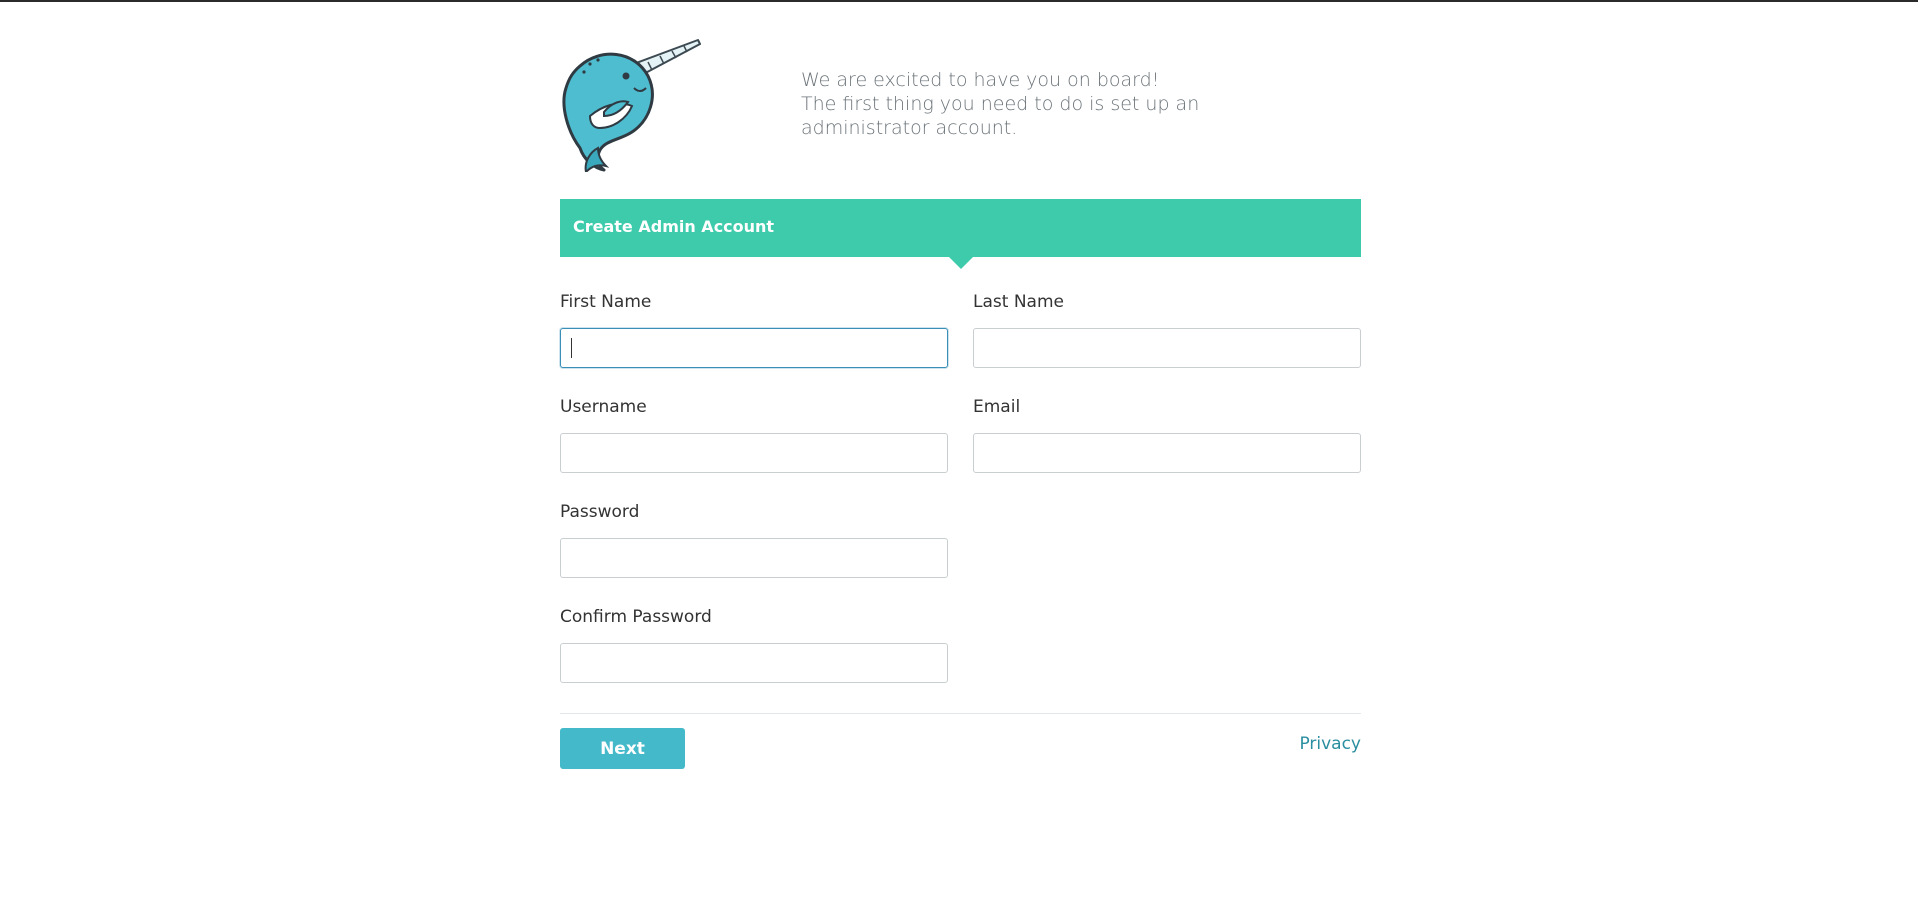 This screenshot has height=909, width=1918. What do you see at coordinates (606, 302) in the screenshot?
I see `first-name-label: First Name` at bounding box center [606, 302].